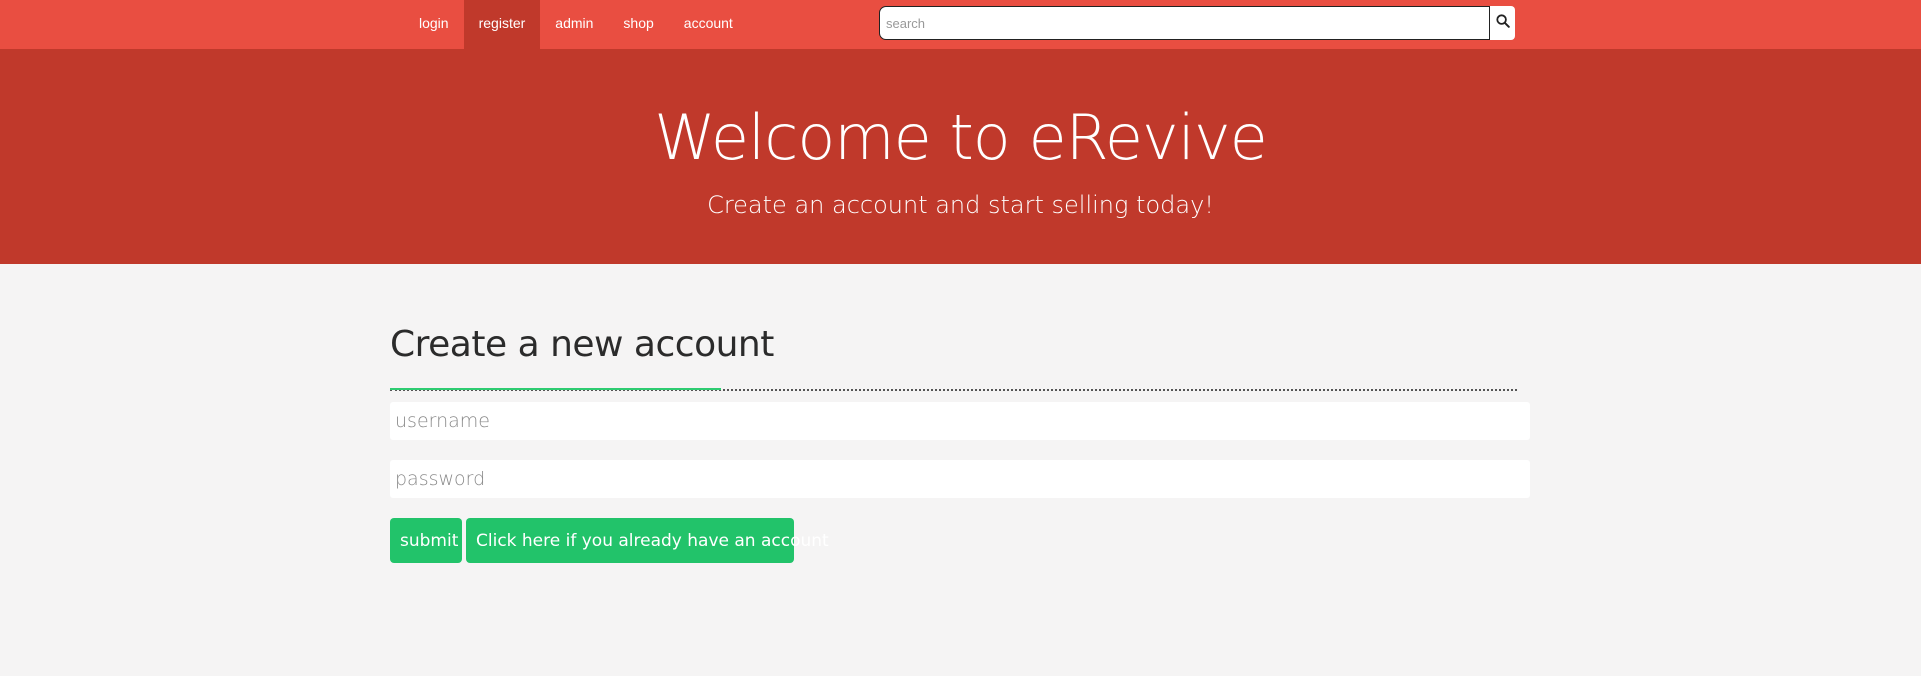 Image resolution: width=1921 pixels, height=676 pixels. What do you see at coordinates (960, 479) in the screenshot?
I see `password-field` at bounding box center [960, 479].